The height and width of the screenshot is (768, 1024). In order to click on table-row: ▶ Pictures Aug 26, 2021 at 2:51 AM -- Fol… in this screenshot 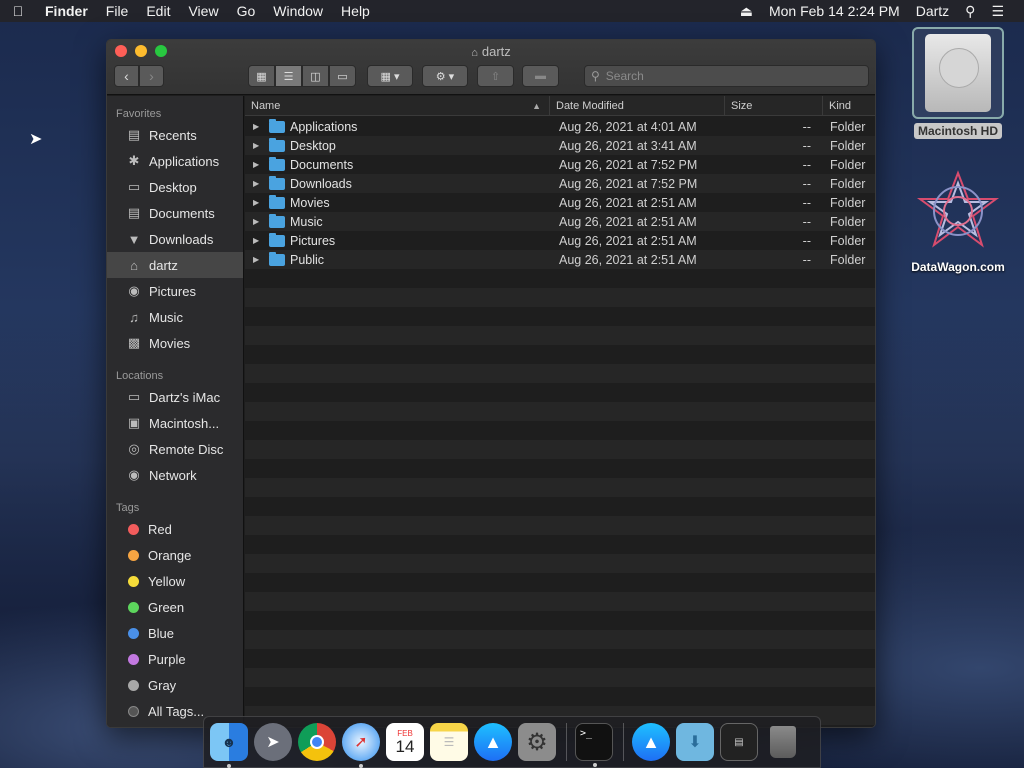, I will do `click(560, 240)`.